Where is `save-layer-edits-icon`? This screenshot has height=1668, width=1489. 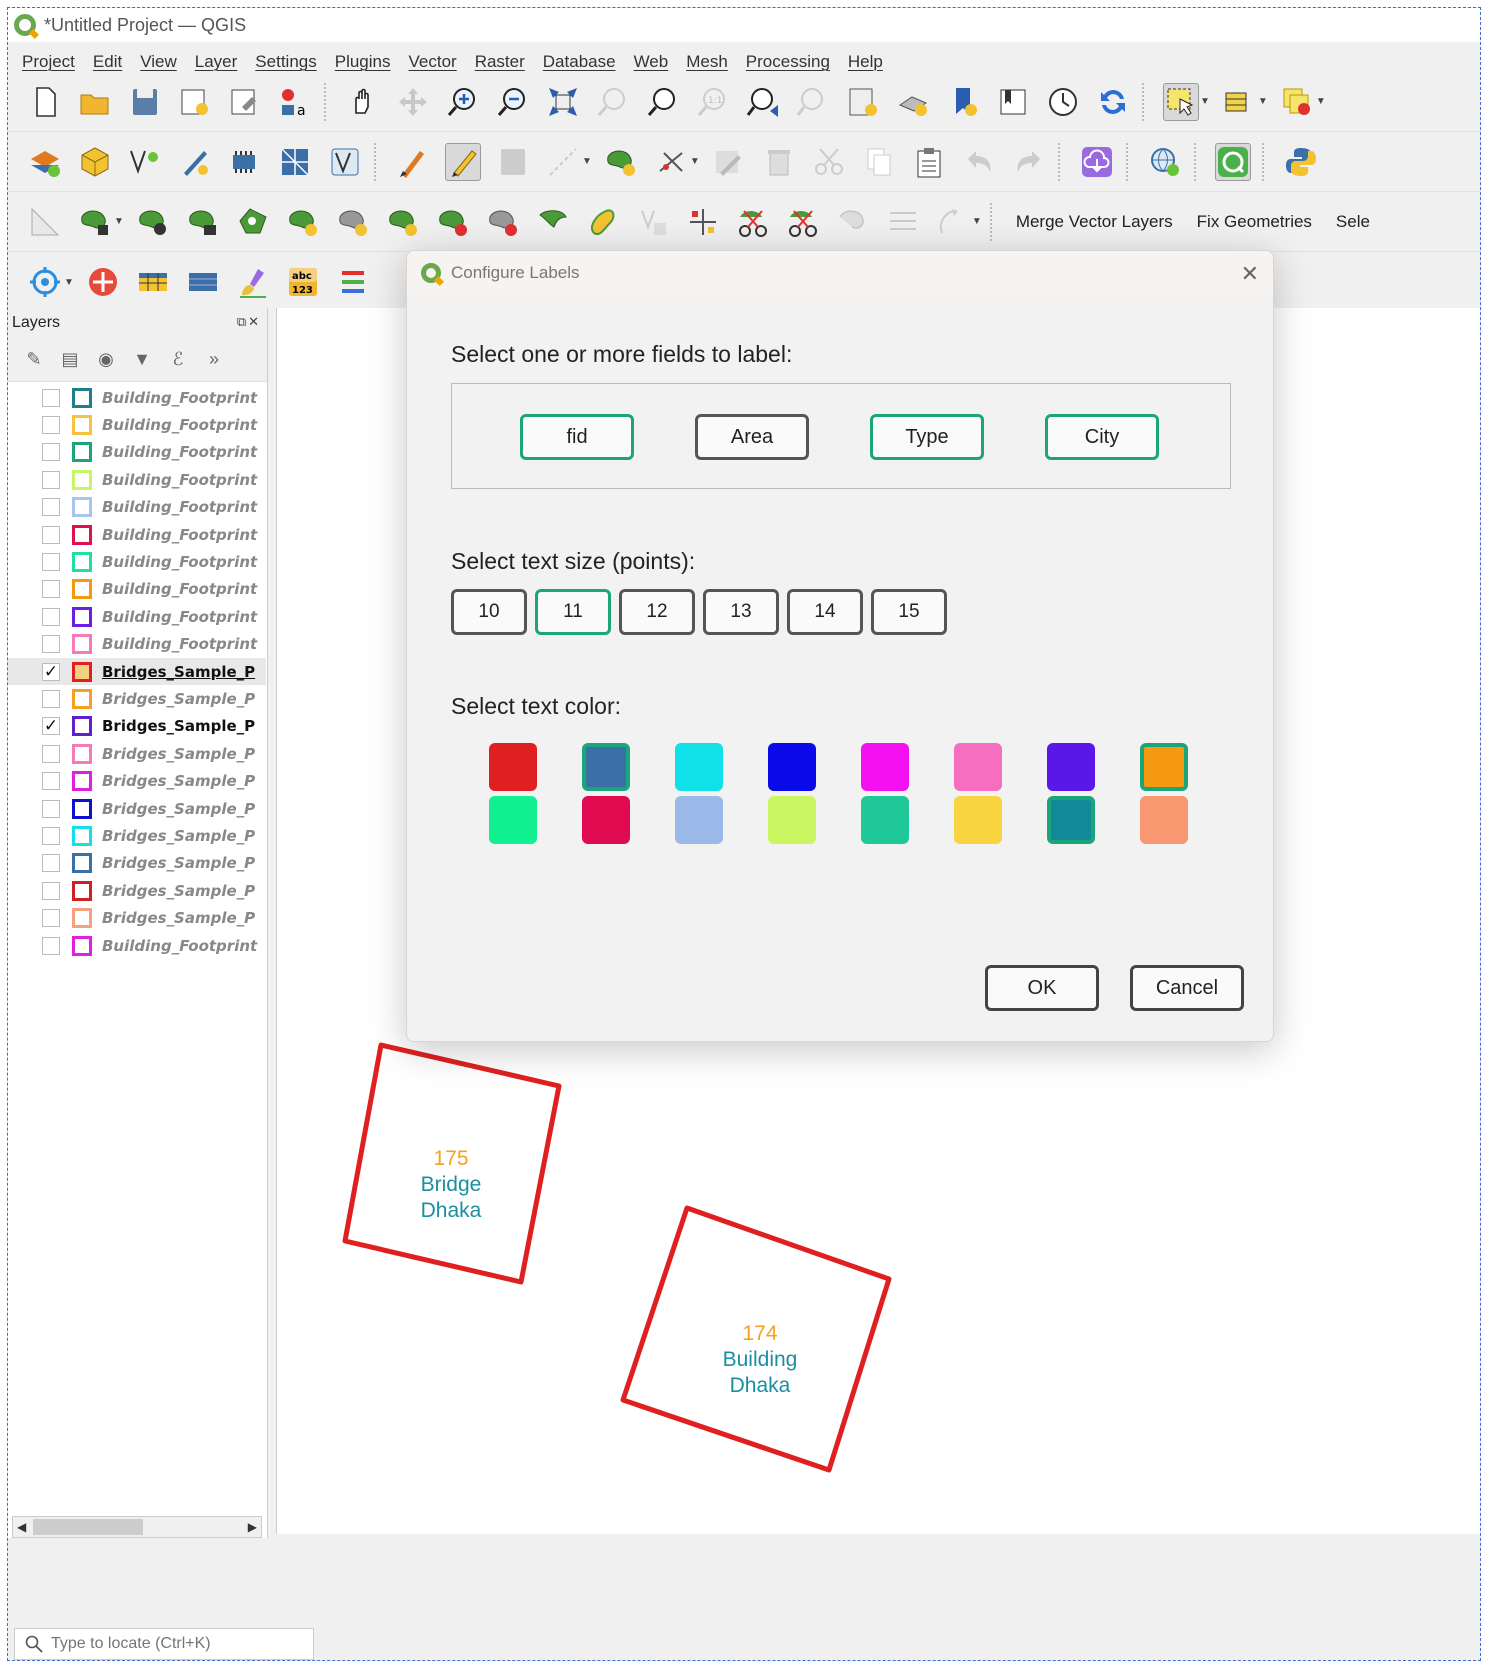 save-layer-edits-icon is located at coordinates (513, 162).